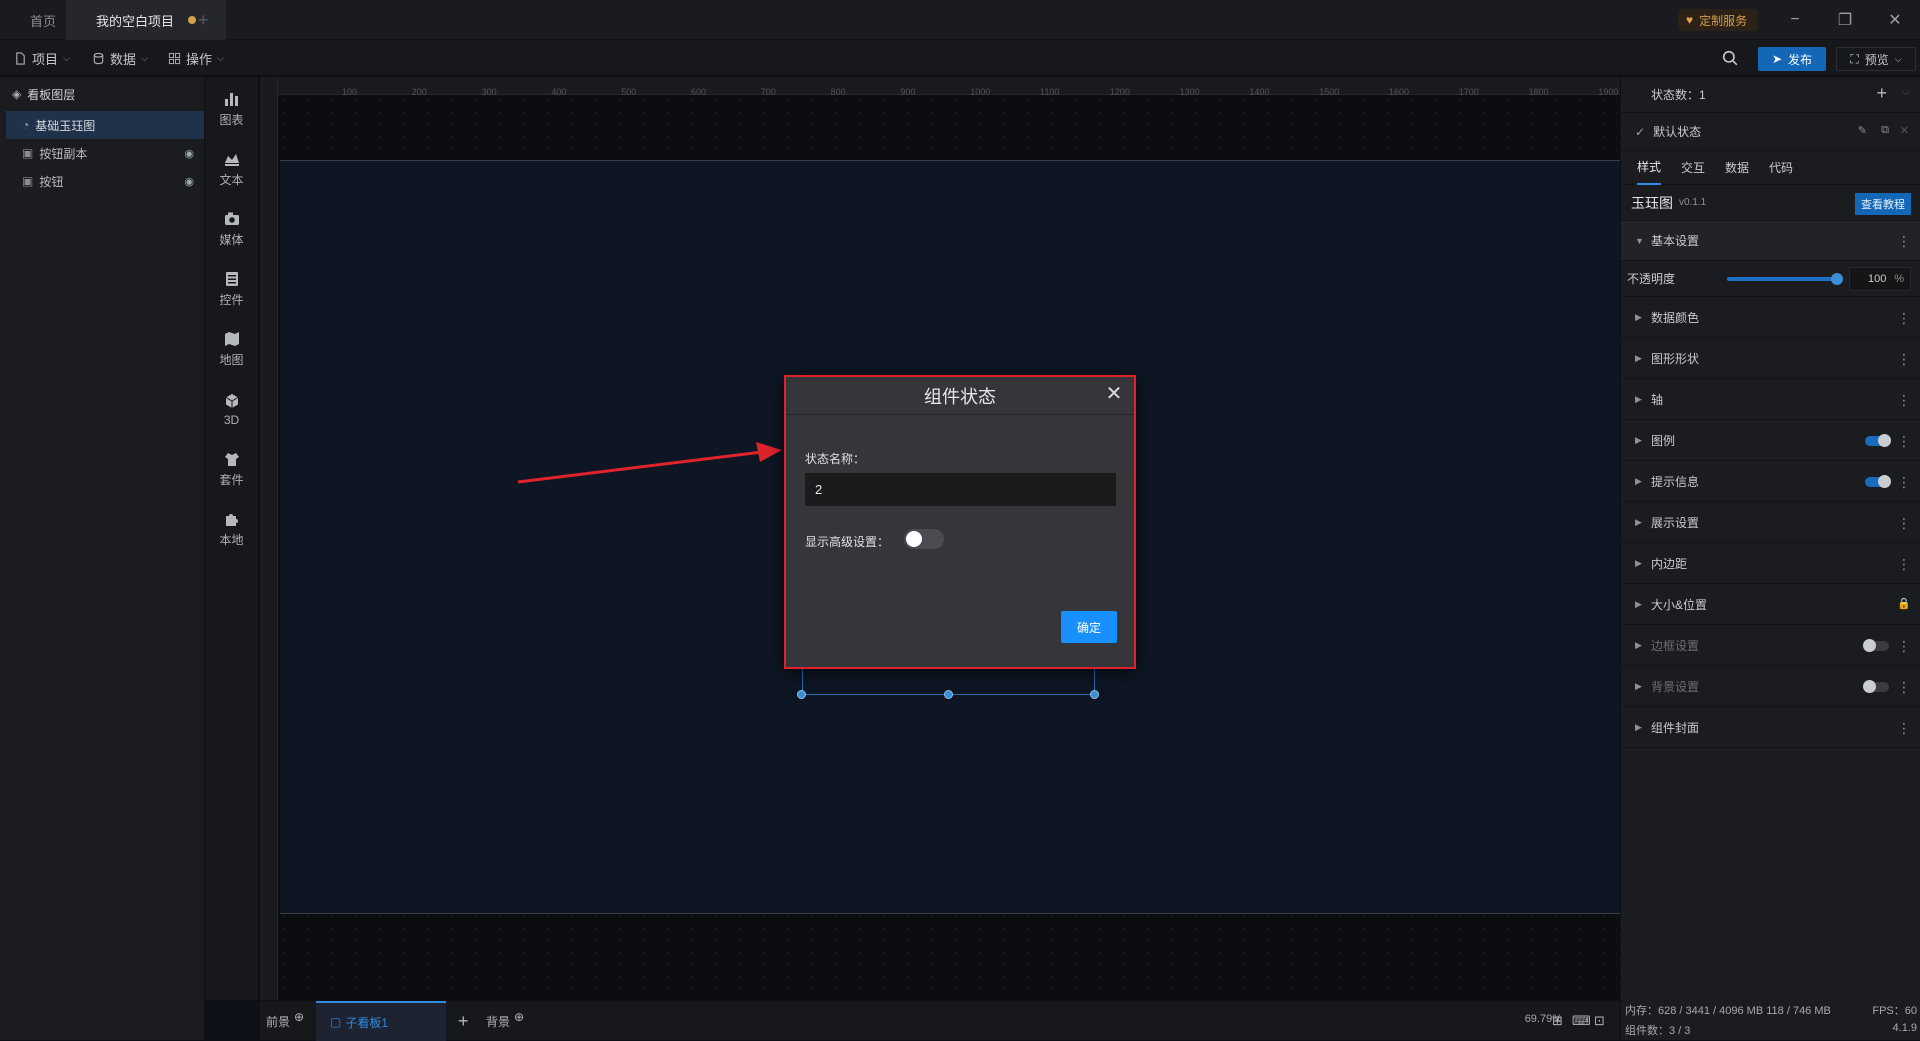  I want to click on tab-sub-board: ▢ 子看板1, so click(381, 1021).